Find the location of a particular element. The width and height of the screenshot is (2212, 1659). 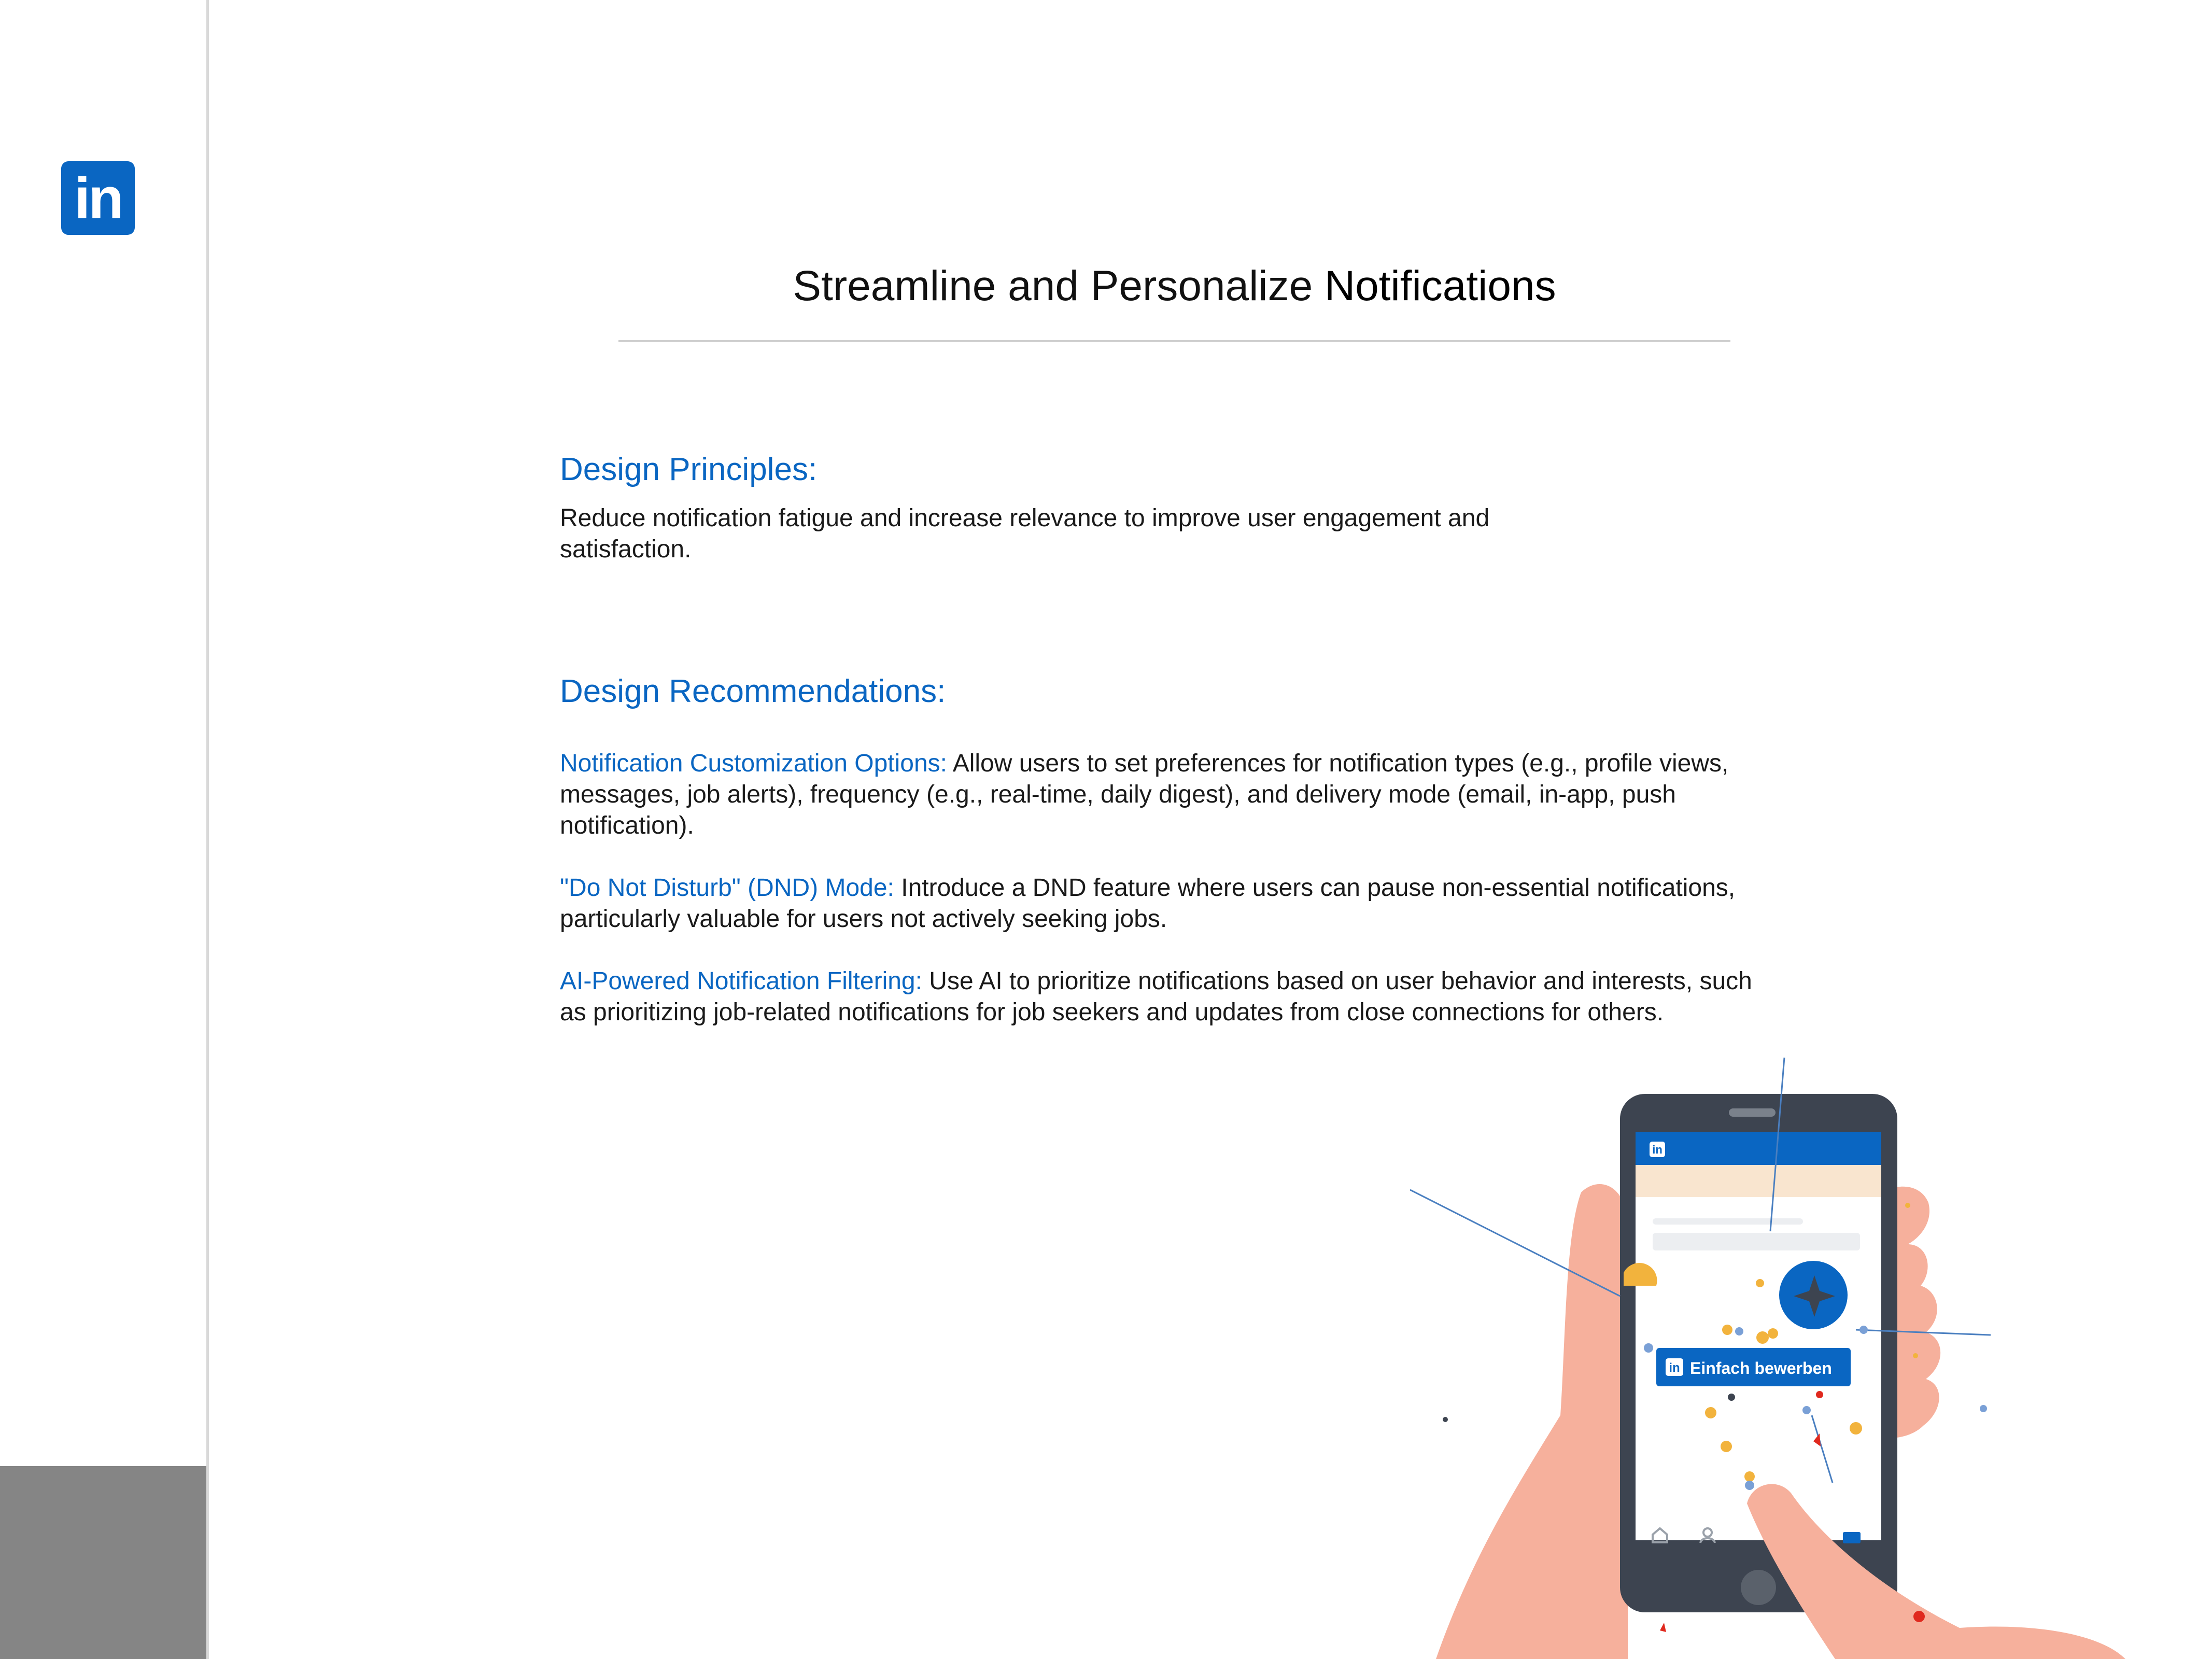

title-emphasis: Notifications is located at coordinates (1440, 286).